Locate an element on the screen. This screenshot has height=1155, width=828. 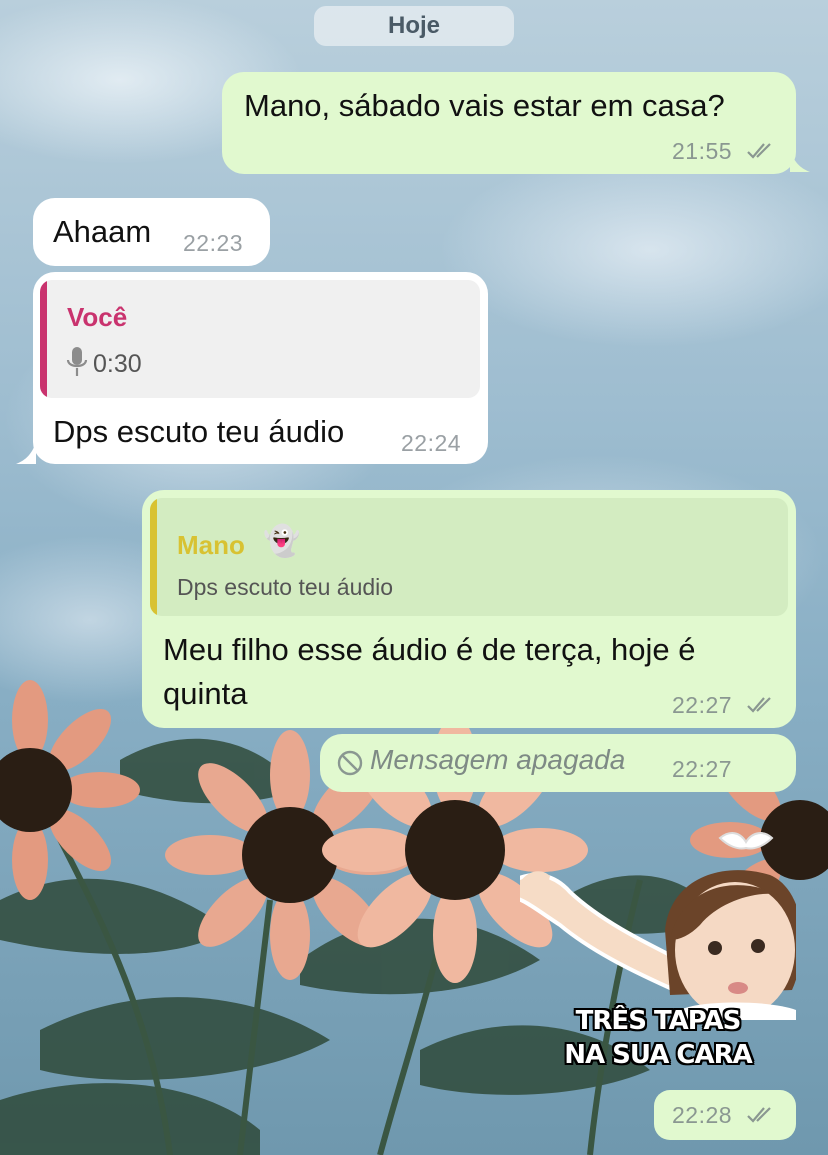
sticker: TRÊS TAPAS NA SUA CARA is located at coordinates (658, 950).